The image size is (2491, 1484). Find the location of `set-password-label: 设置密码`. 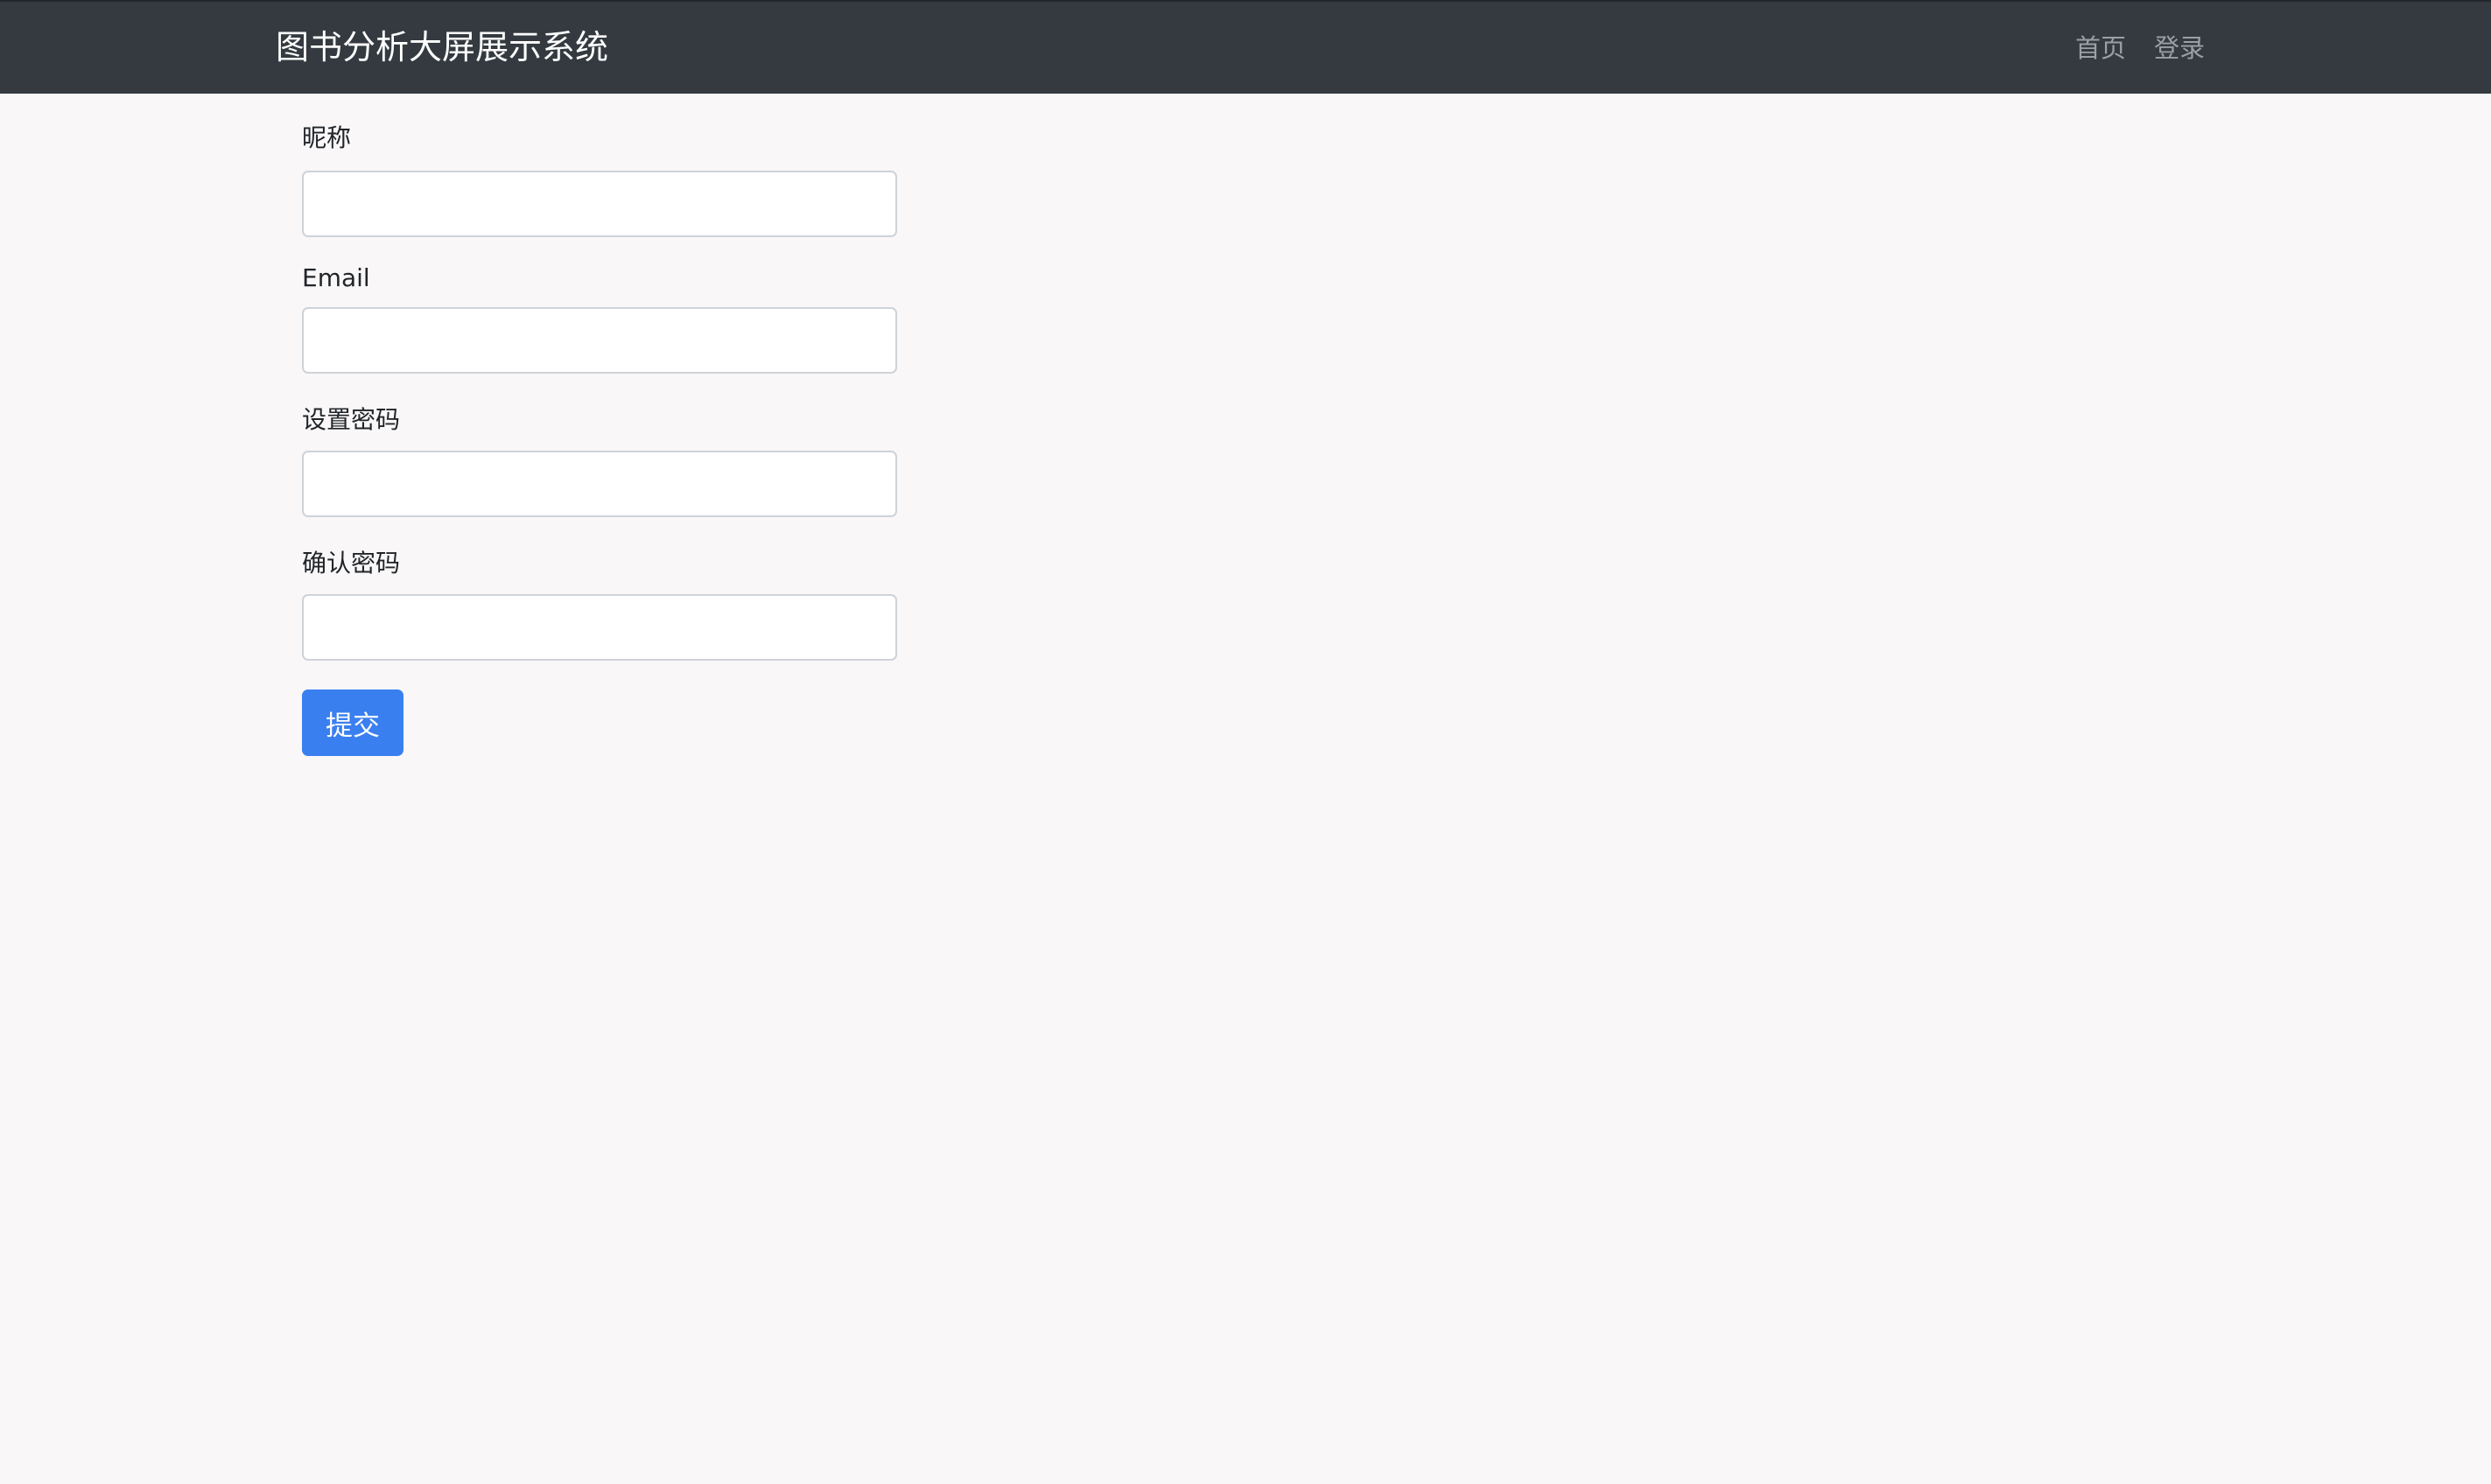

set-password-label: 设置密码 is located at coordinates (351, 419).